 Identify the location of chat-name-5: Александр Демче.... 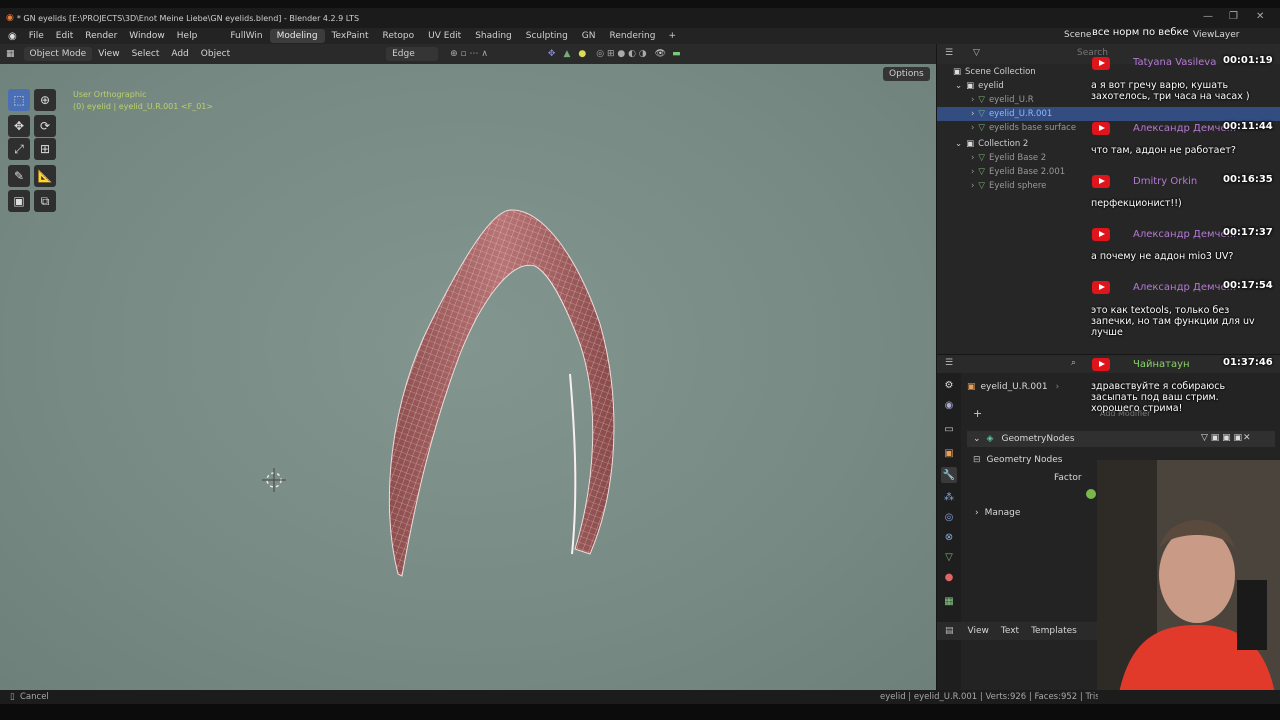
(1185, 287).